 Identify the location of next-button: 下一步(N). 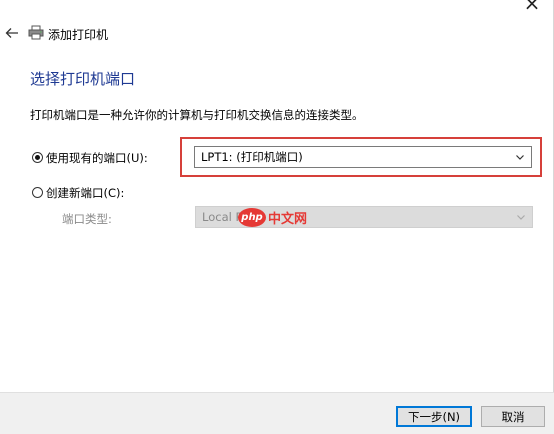
(434, 416).